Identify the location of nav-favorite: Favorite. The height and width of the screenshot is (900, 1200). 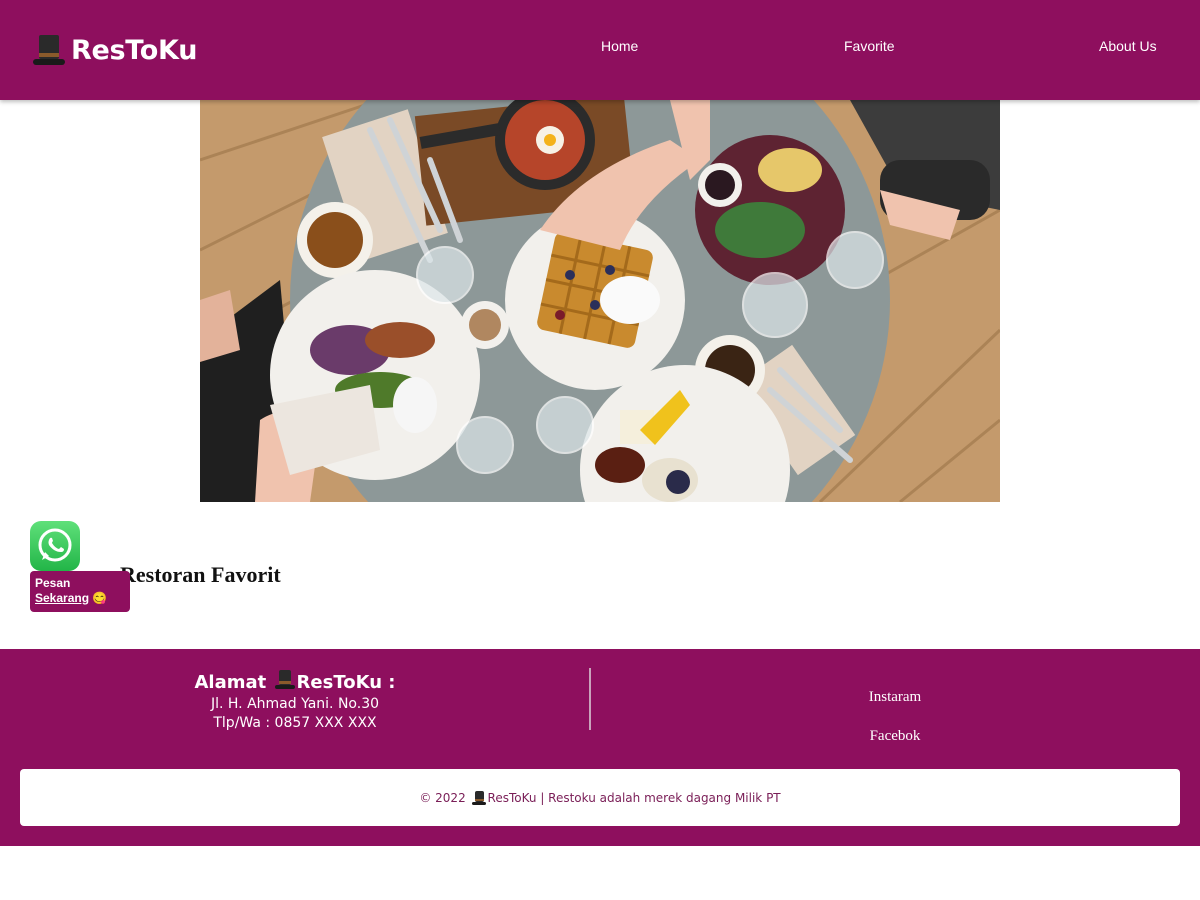
(869, 46).